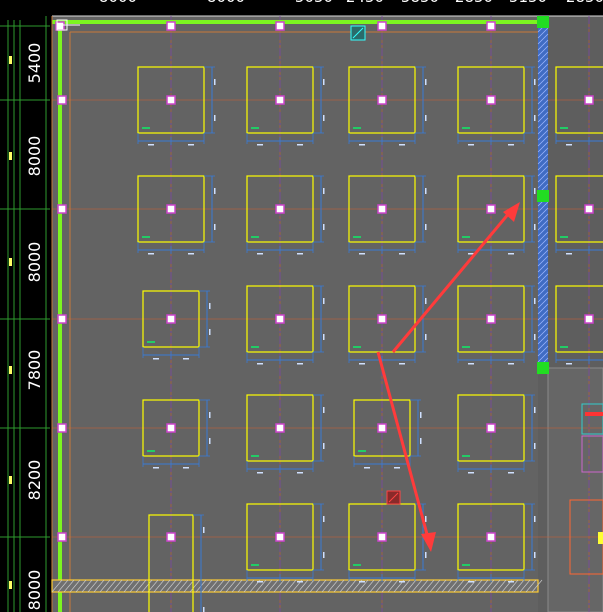 Image resolution: width=603 pixels, height=612 pixels. Describe the element at coordinates (420, 3) in the screenshot. I see `top-ruler-label: 5850` at that location.